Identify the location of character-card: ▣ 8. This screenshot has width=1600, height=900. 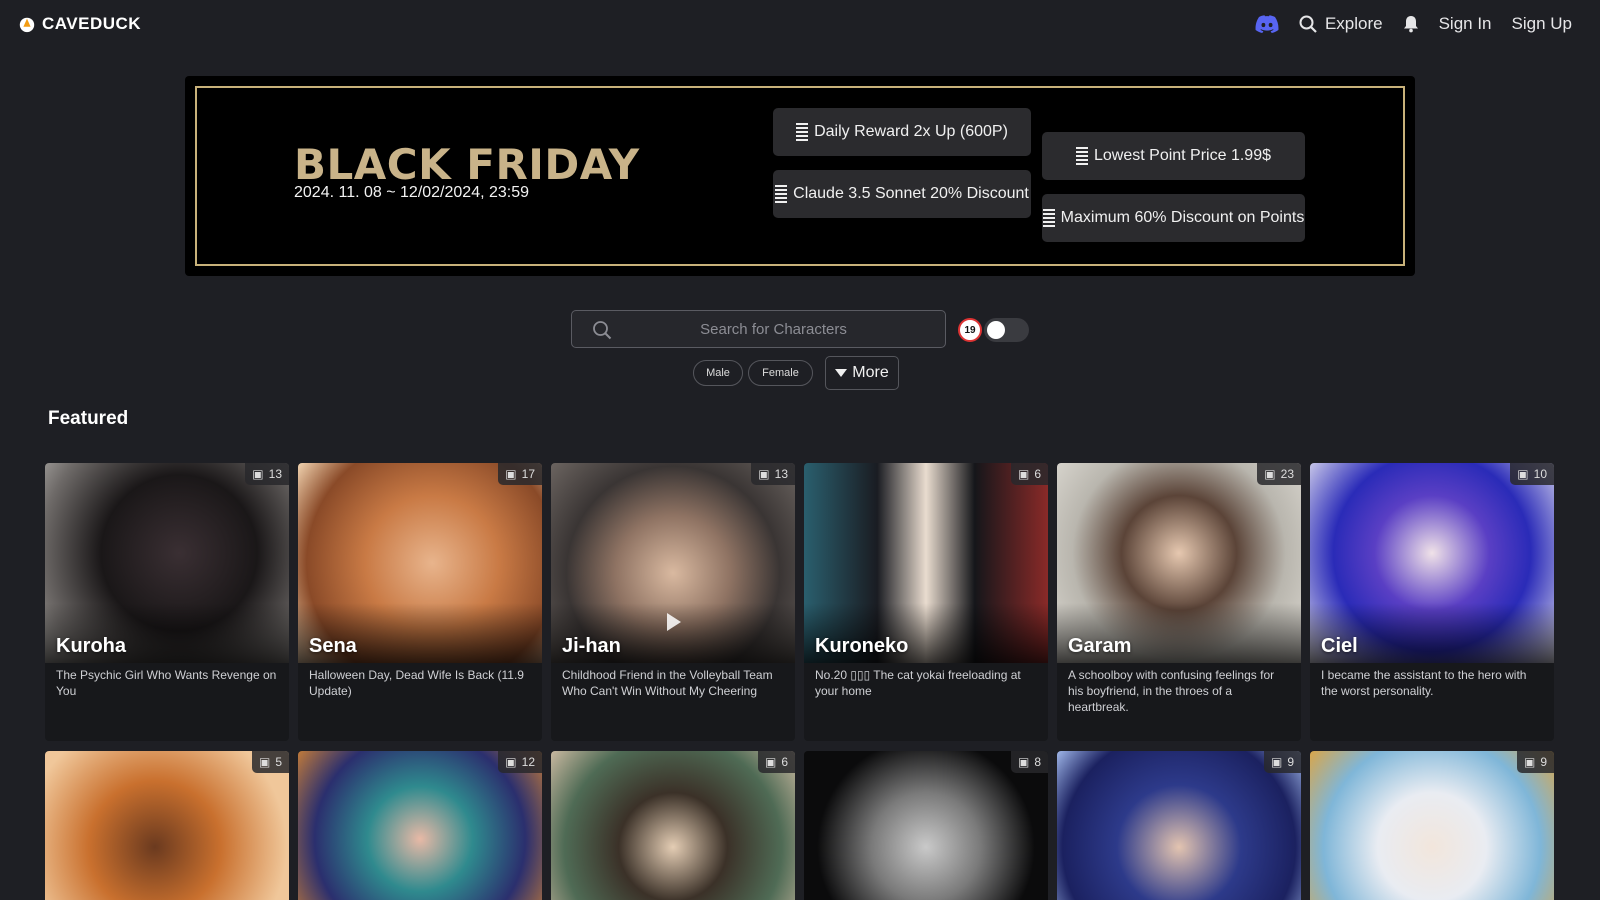
(926, 825).